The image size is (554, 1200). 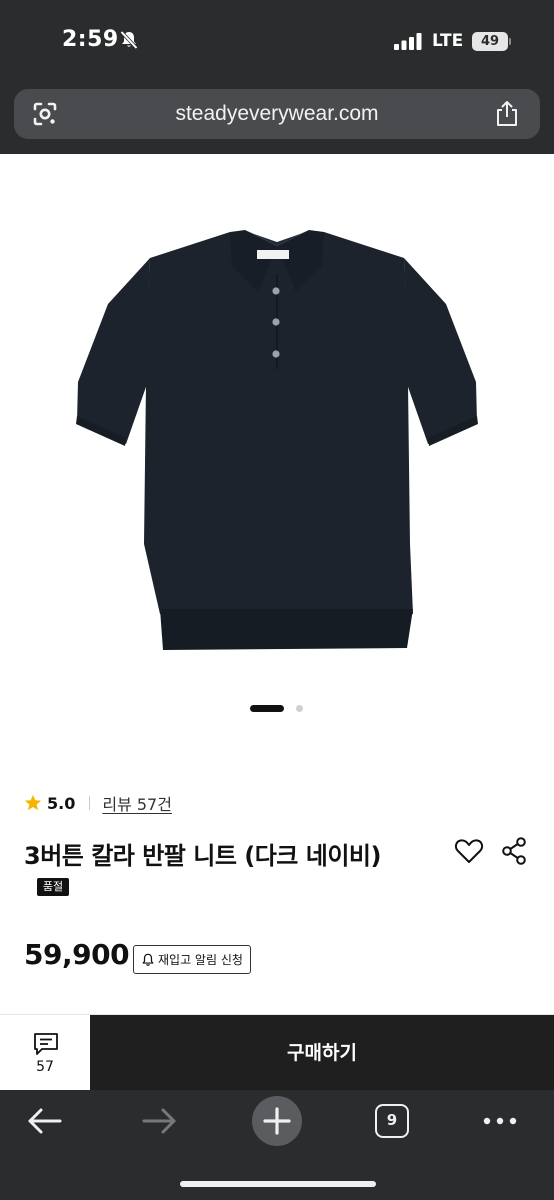 I want to click on restock-alert-button: 재입고 알림 신청, so click(x=192, y=959).